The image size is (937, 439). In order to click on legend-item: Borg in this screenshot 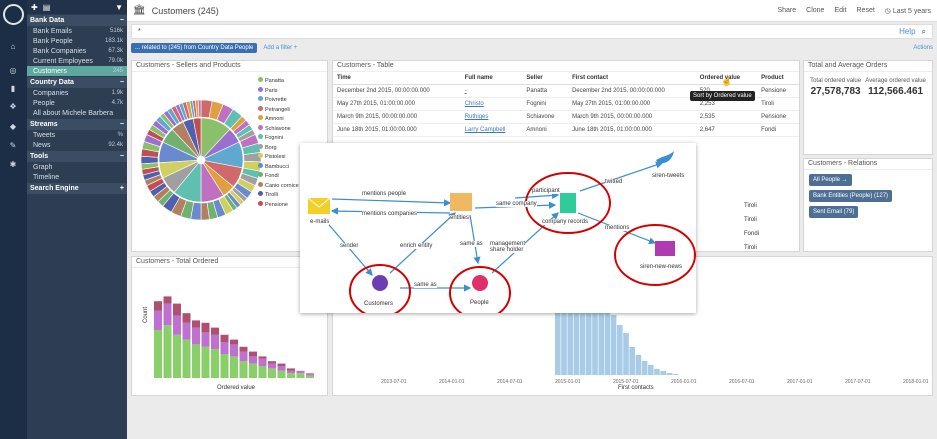, I will do `click(278, 148)`.